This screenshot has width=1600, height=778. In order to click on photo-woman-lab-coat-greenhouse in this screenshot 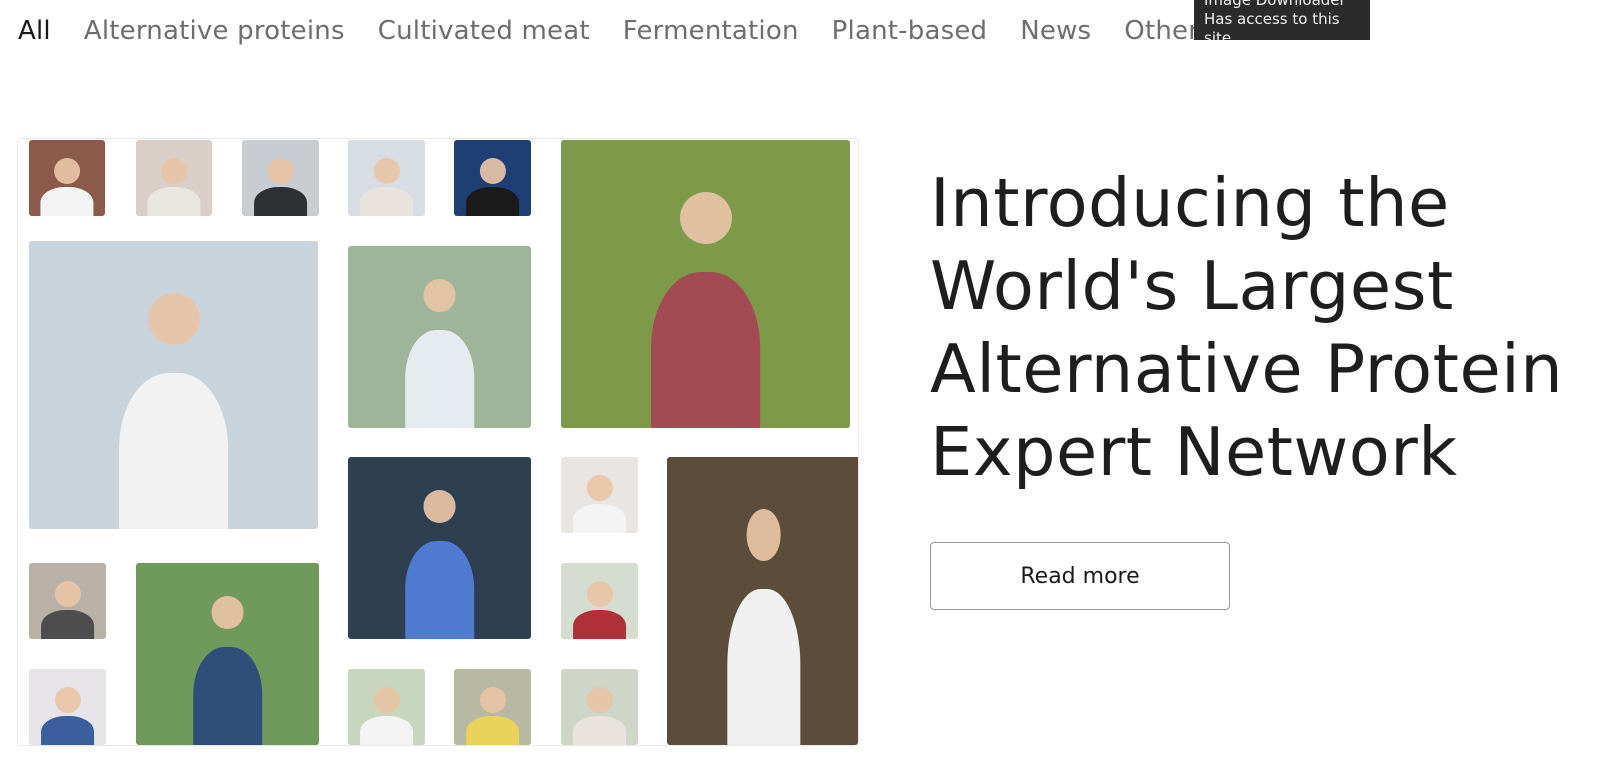, I will do `click(386, 707)`.